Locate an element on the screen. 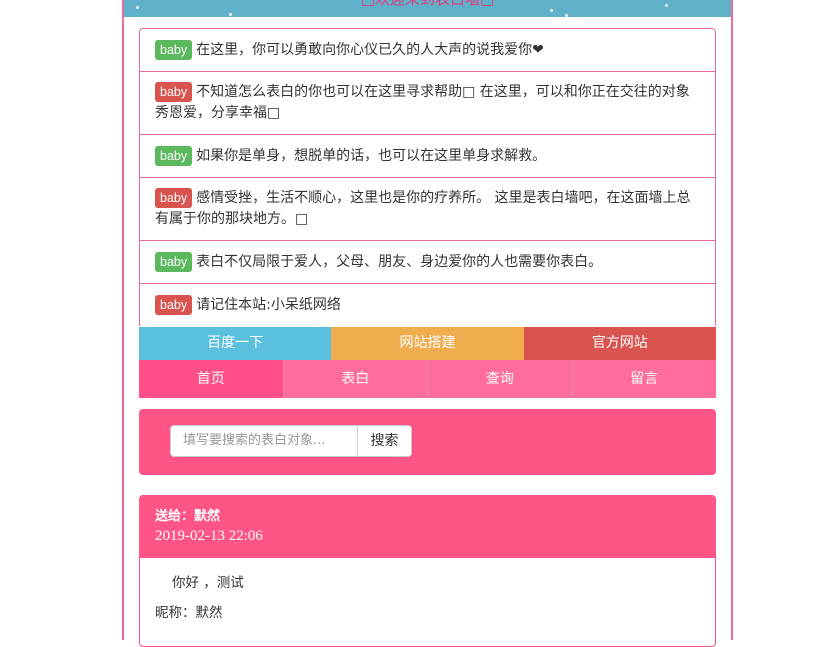 Image resolution: width=821 pixels, height=647 pixels. list-item-text: 在这里，你可以勇敢向你心仪已久的人大声的说我爱你❤ is located at coordinates (370, 49).